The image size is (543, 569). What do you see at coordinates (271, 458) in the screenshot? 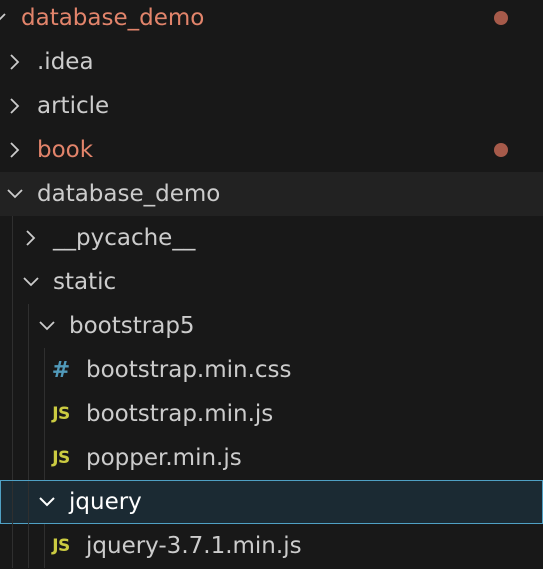
I see `tree-item-popper-min-js: JS popper.min.js` at bounding box center [271, 458].